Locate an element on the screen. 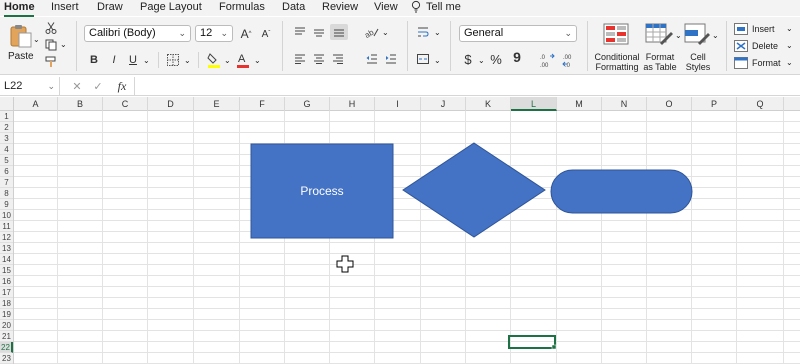 The image size is (800, 364). borders-menu-chevron-icon: ⌄ is located at coordinates (187, 61).